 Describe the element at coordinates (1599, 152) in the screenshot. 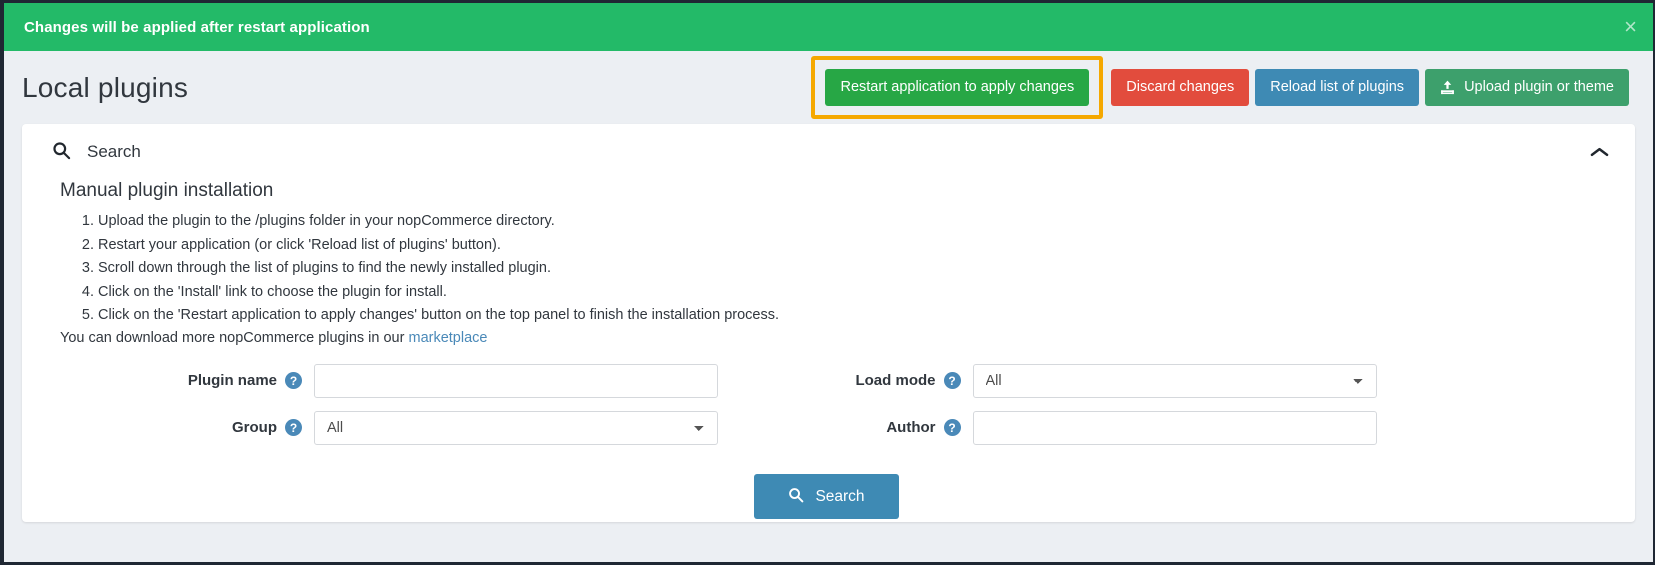

I see `chevron-up-icon` at that location.